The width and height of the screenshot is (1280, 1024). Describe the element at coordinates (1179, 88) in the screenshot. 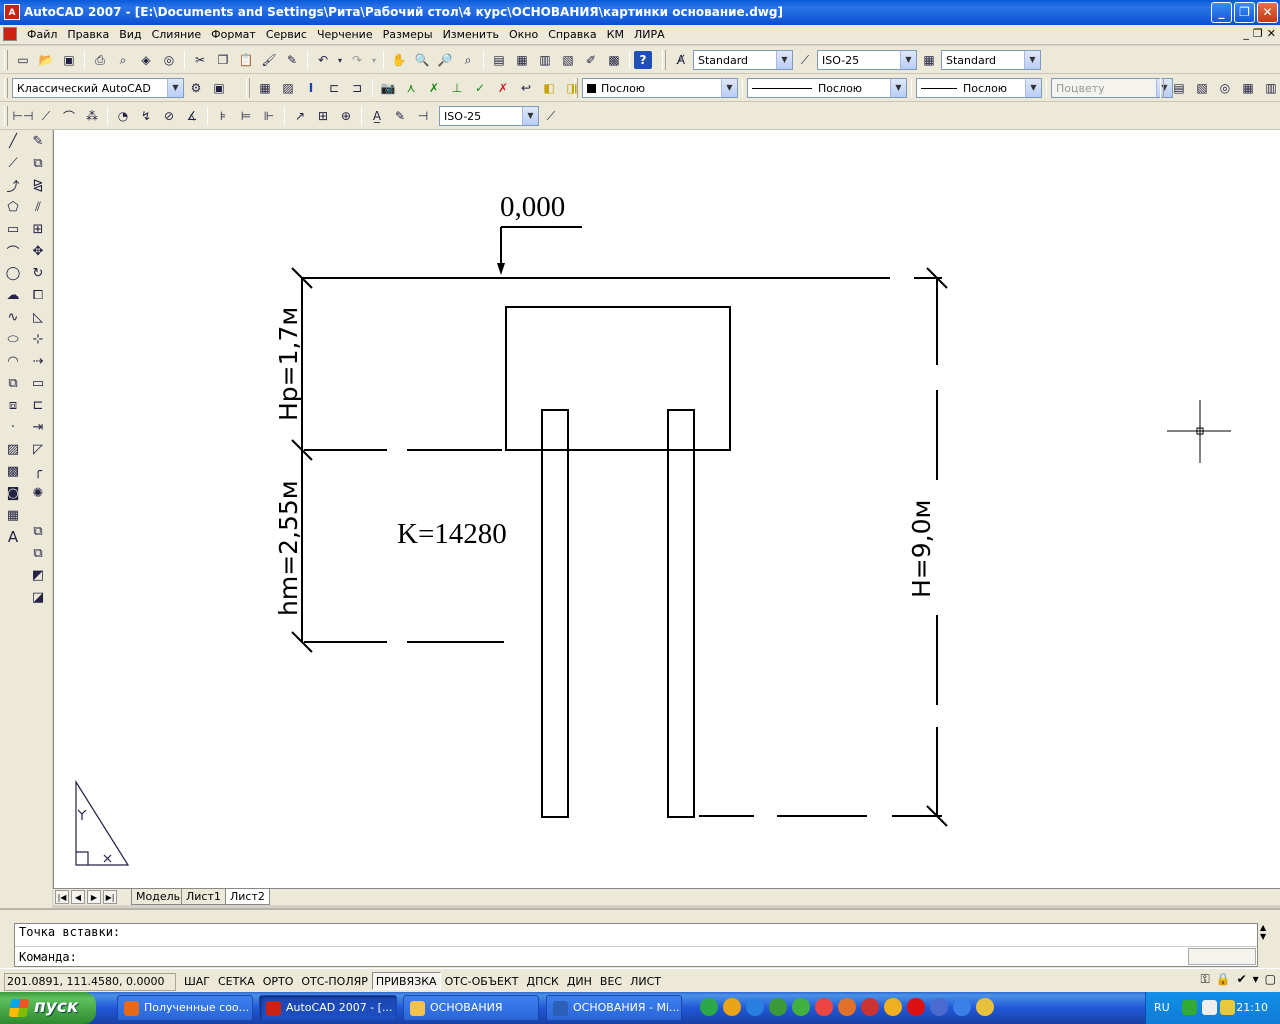

I see `layer-properties-icon: ▤` at that location.